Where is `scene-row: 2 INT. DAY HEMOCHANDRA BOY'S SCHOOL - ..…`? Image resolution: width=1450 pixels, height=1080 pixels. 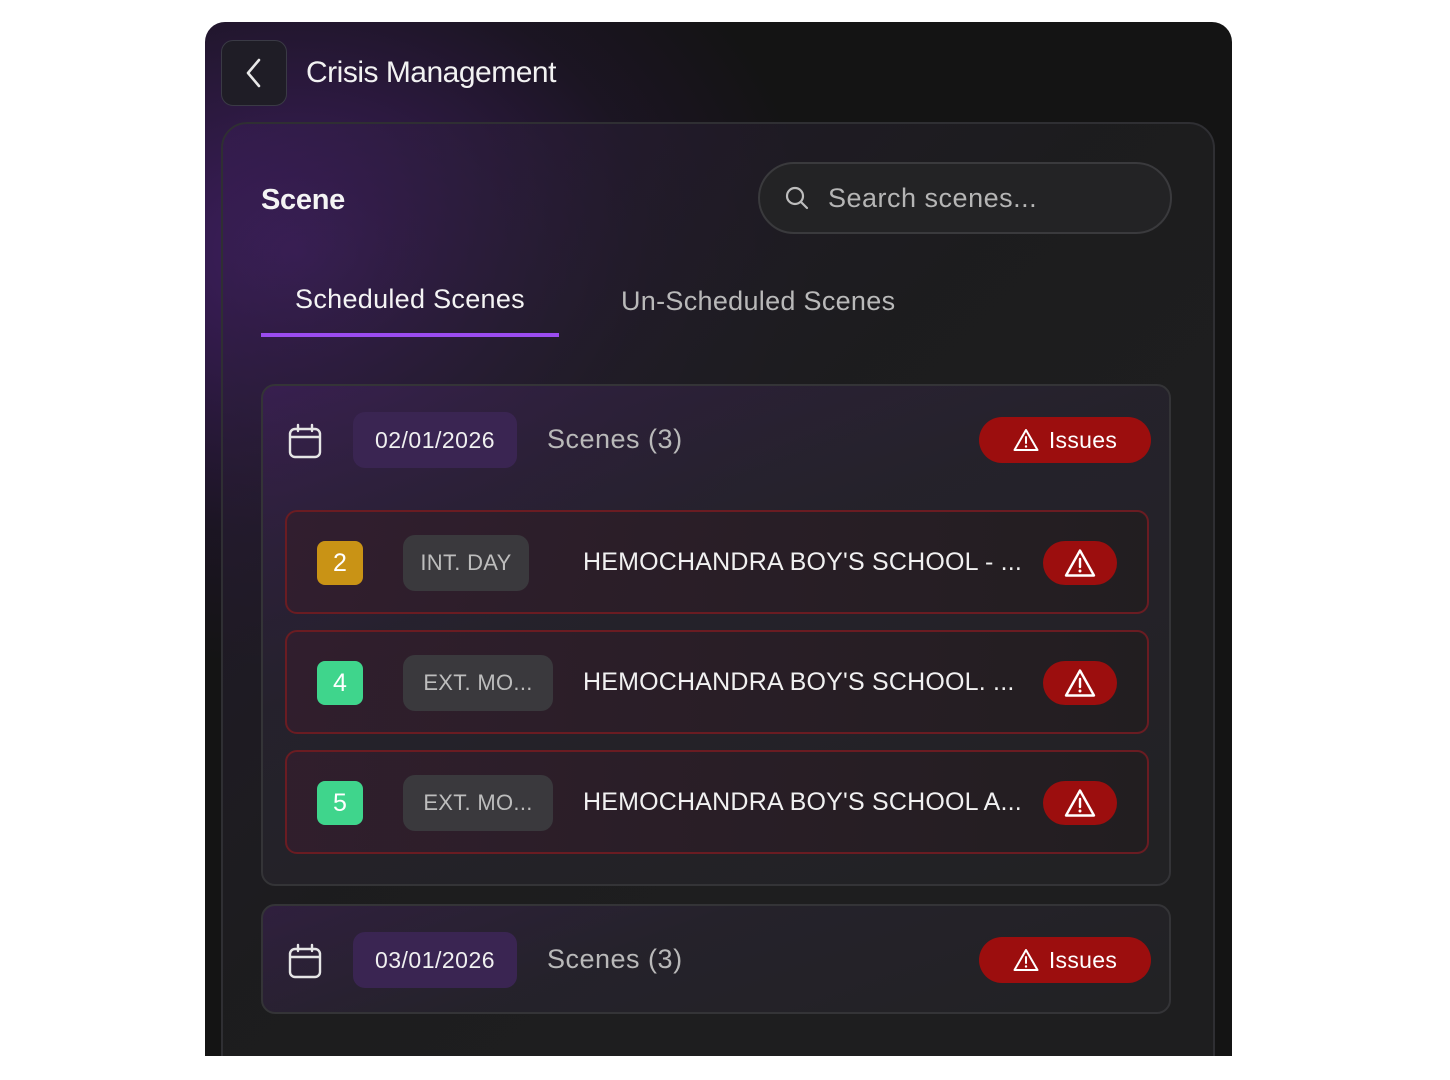 scene-row: 2 INT. DAY HEMOCHANDRA BOY'S SCHOOL - ..… is located at coordinates (717, 562).